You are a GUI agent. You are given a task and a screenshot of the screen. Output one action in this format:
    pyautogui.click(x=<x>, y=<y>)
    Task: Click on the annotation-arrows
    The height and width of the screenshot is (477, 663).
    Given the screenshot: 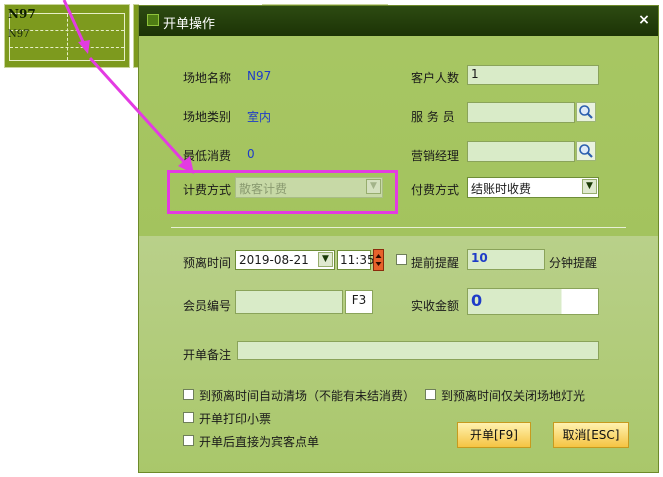 What is the action you would take?
    pyautogui.click(x=128, y=87)
    